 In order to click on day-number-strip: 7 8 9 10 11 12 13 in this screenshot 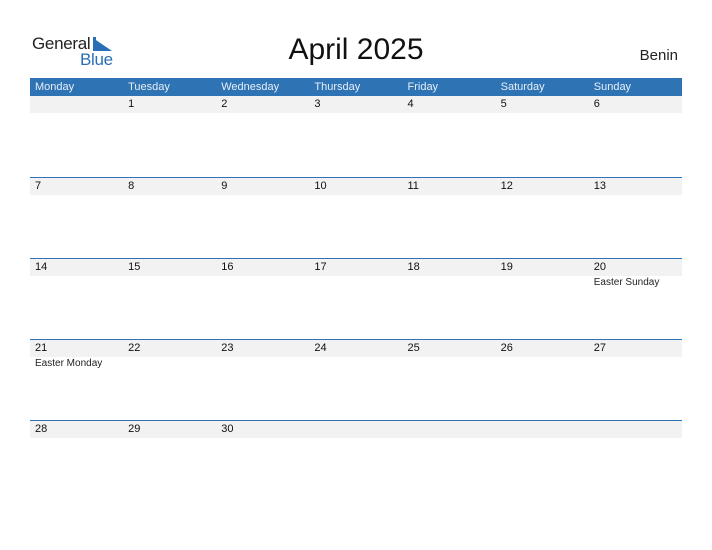, I will do `click(356, 186)`.